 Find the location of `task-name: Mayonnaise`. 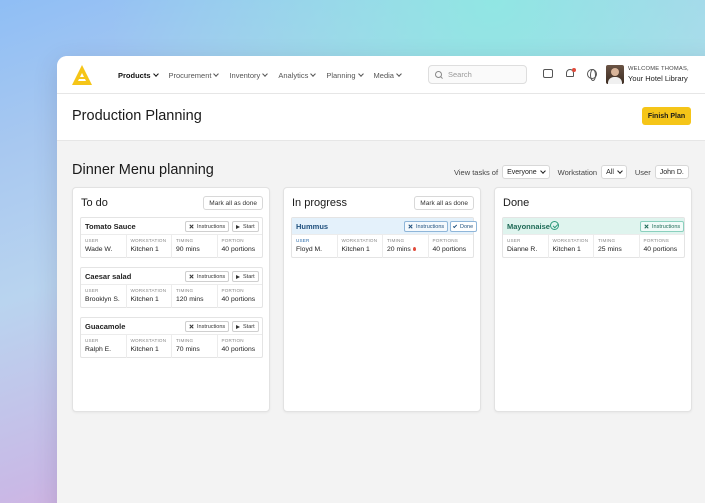

task-name: Mayonnaise is located at coordinates (528, 226).